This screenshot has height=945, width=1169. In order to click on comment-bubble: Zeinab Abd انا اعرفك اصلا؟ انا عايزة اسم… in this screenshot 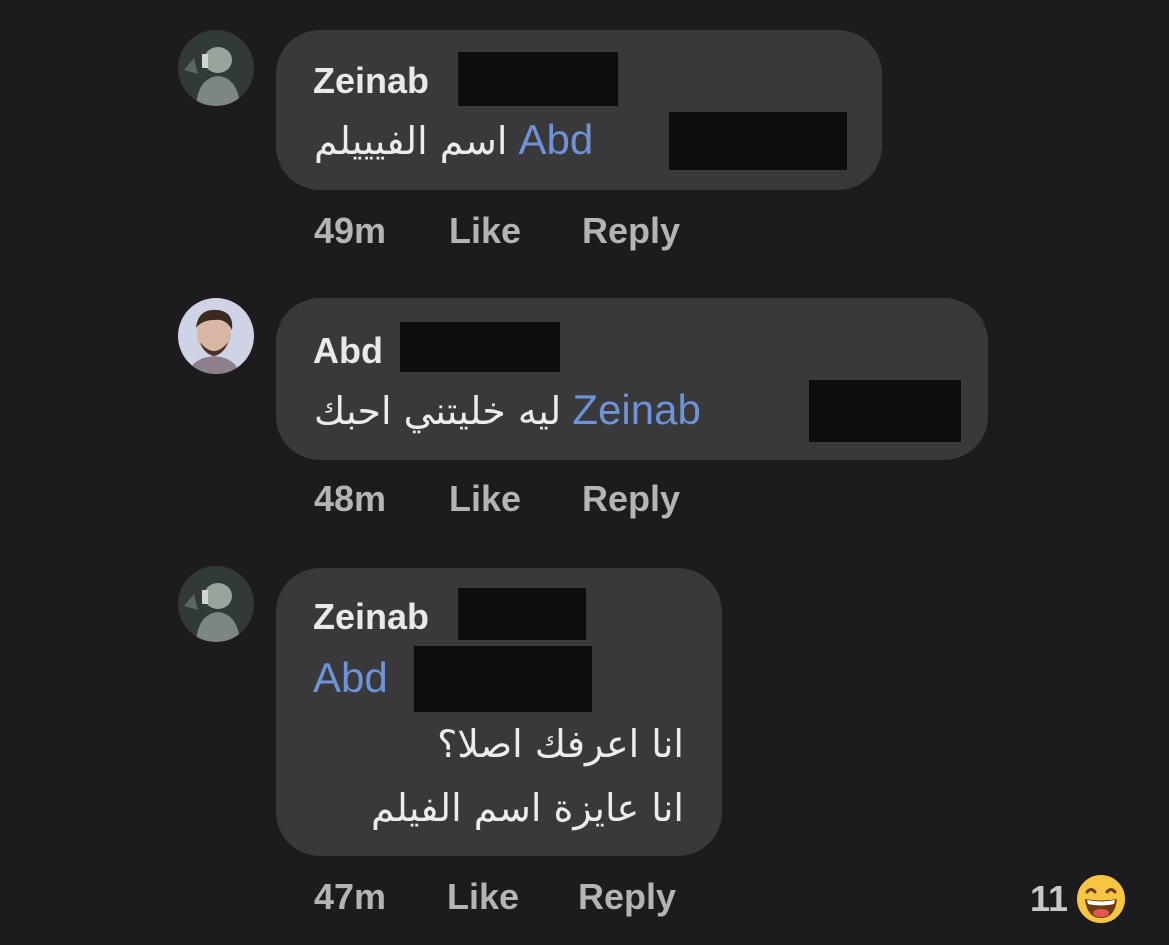, I will do `click(499, 712)`.